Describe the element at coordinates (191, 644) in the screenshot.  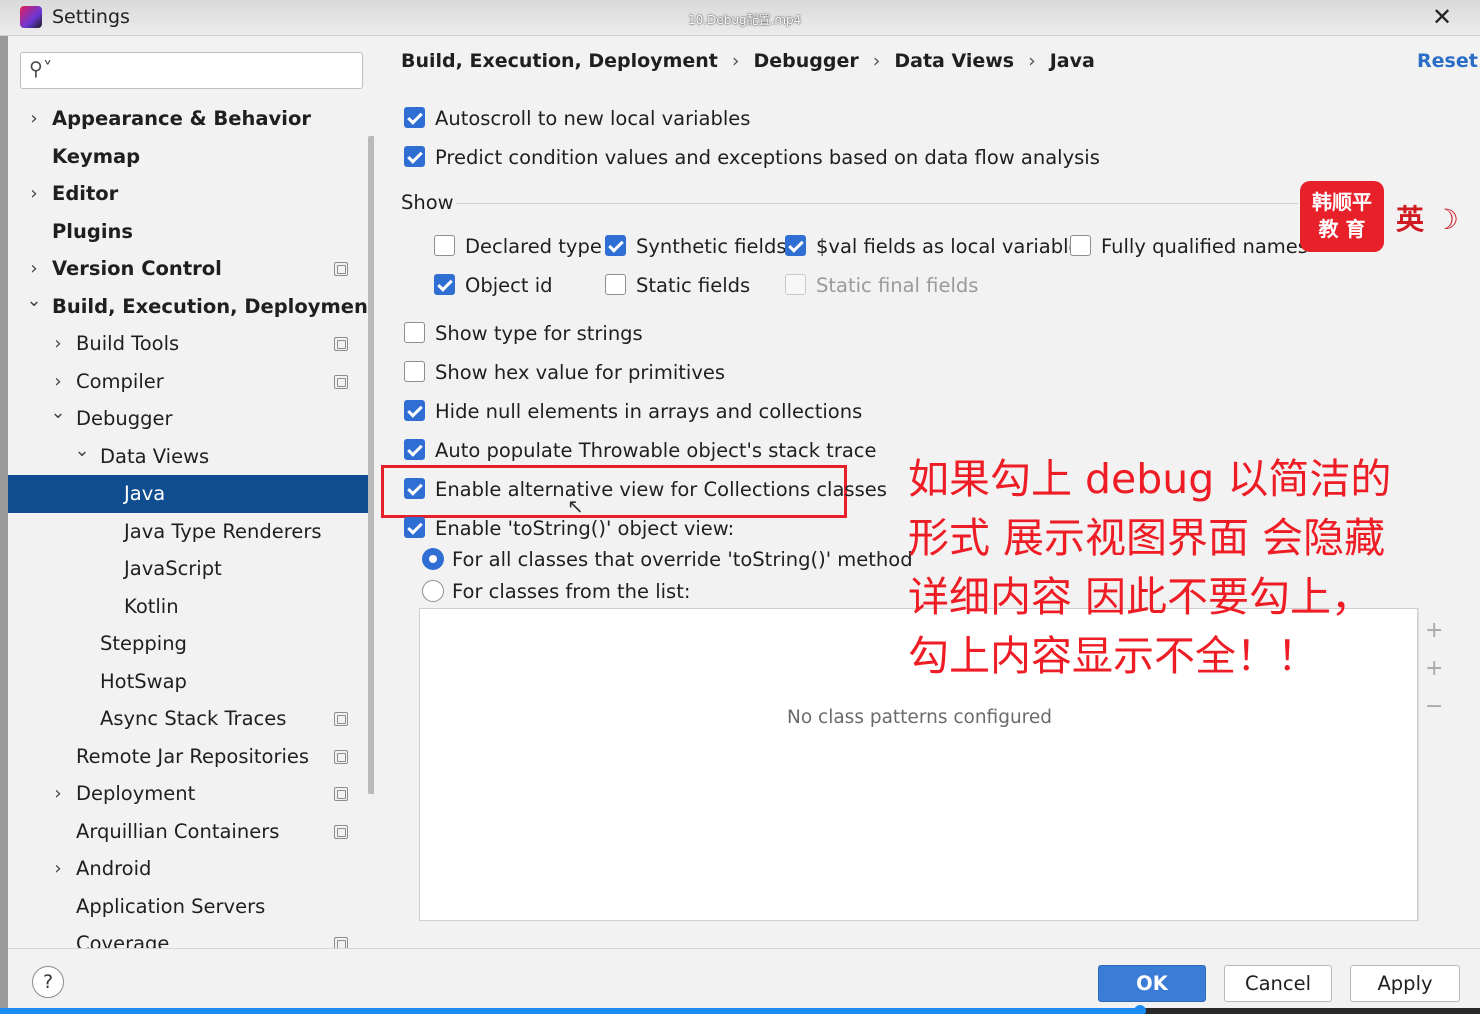
I see `sidebar-item: Stepping` at that location.